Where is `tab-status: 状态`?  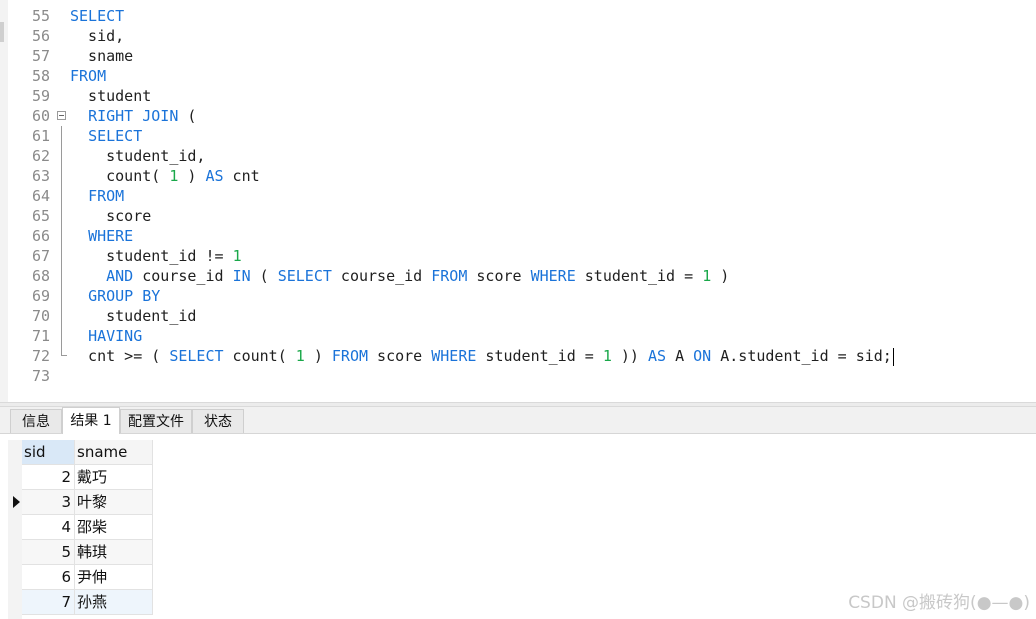 tab-status: 状态 is located at coordinates (218, 421).